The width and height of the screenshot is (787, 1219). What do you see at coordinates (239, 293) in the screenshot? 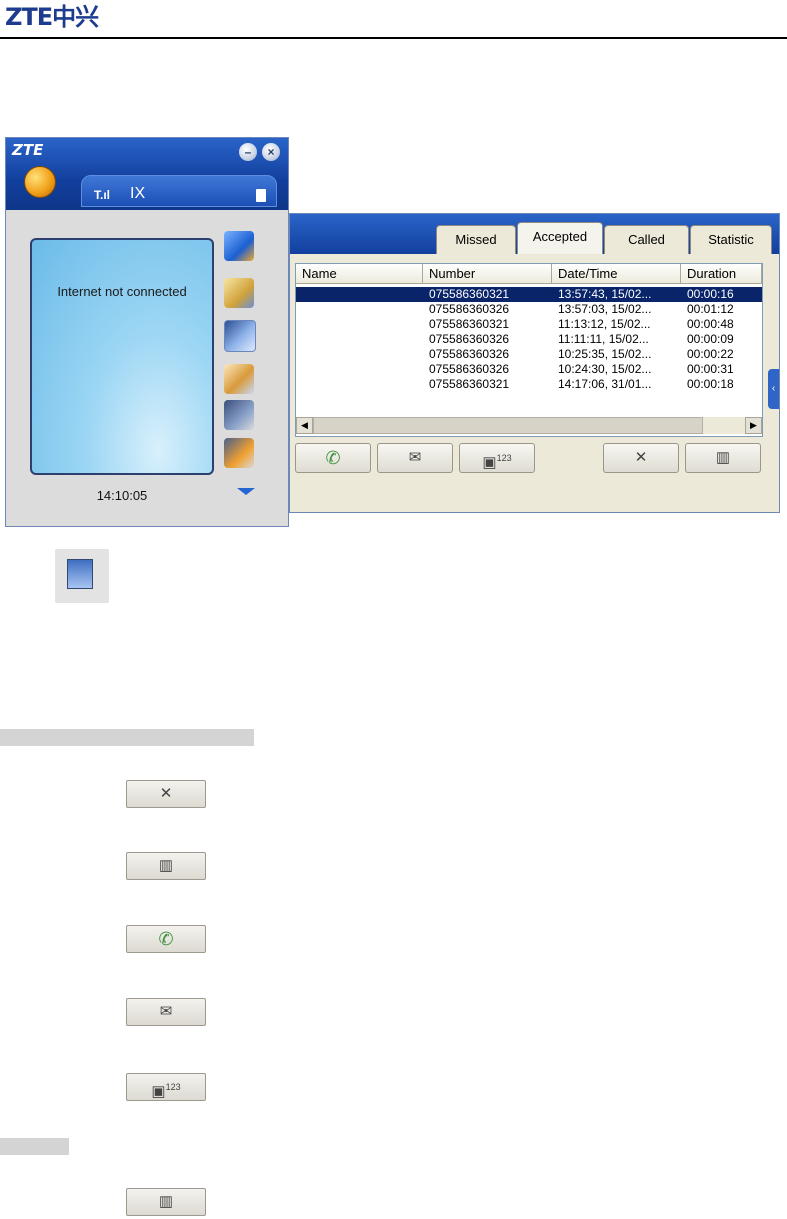
I see `contacts-icon` at bounding box center [239, 293].